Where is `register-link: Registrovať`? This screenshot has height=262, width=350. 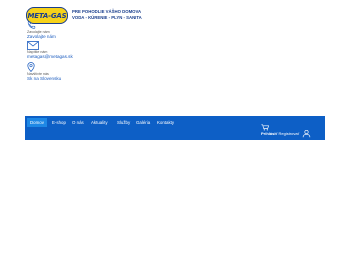 register-link: Registrovať is located at coordinates (289, 133).